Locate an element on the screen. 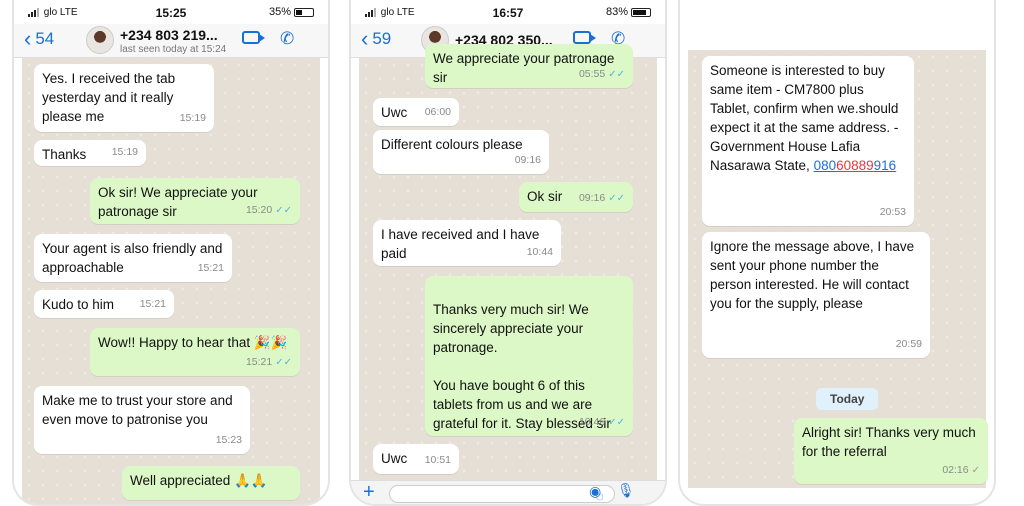  message-text: Ok sir! We appreciate your patronage sir is located at coordinates (178, 202).